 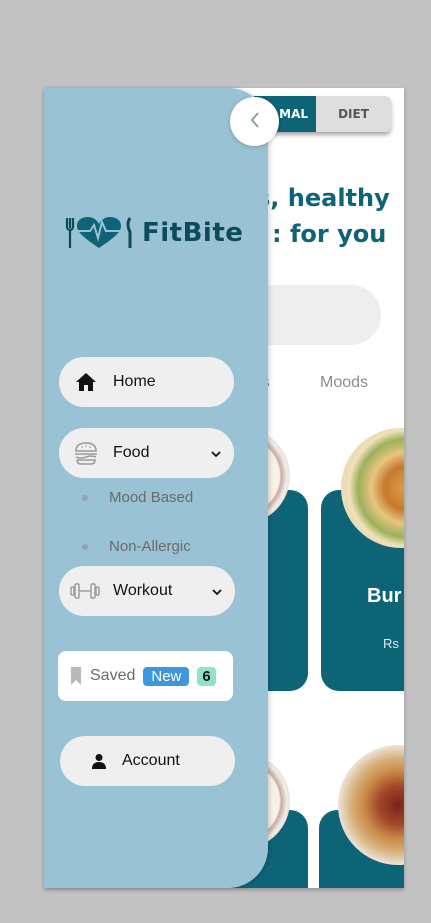 What do you see at coordinates (85, 591) in the screenshot?
I see `dumbbell-icon` at bounding box center [85, 591].